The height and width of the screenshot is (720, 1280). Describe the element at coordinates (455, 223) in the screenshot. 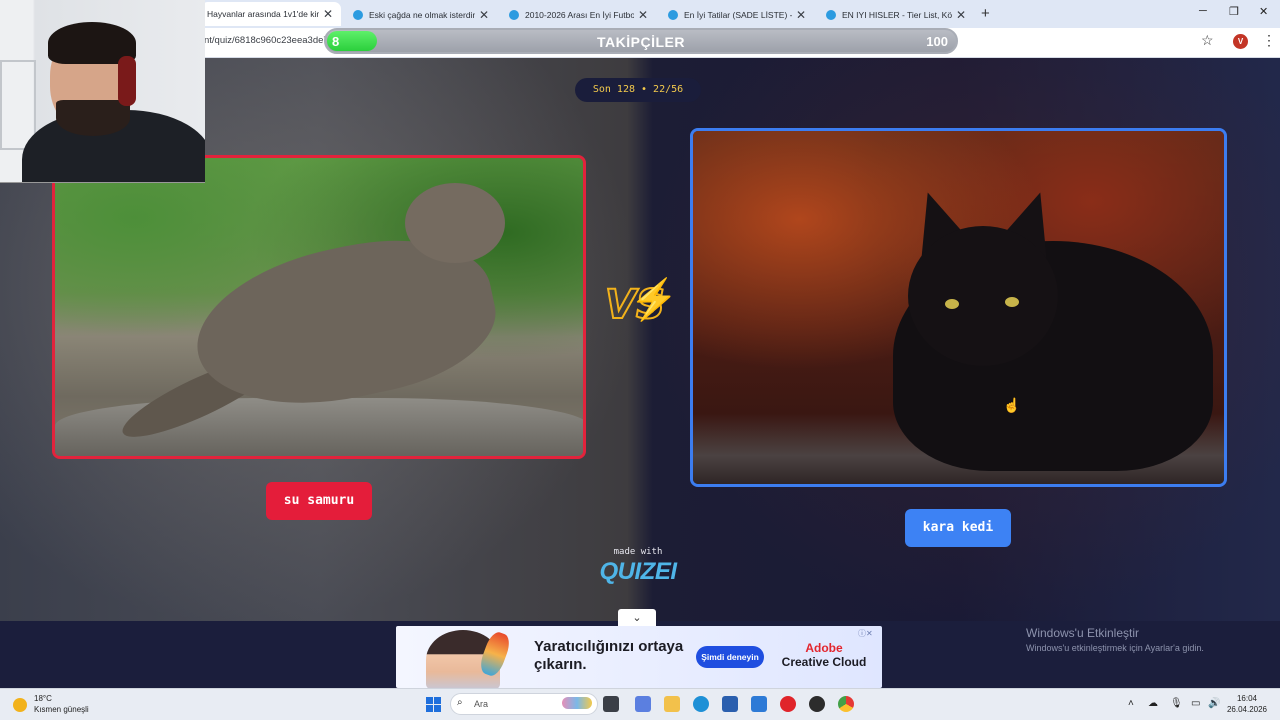

I see `otter-head` at that location.